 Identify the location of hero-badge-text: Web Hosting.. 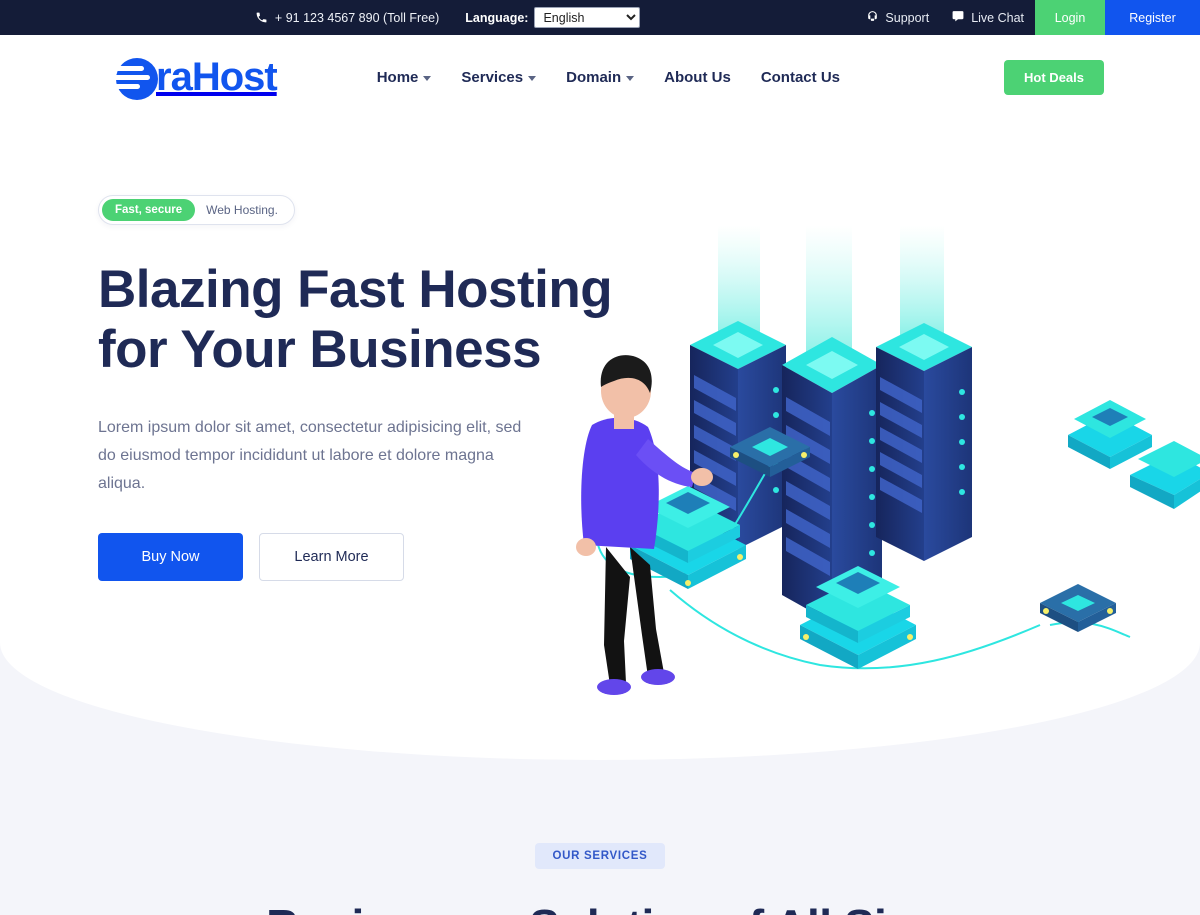
(242, 210).